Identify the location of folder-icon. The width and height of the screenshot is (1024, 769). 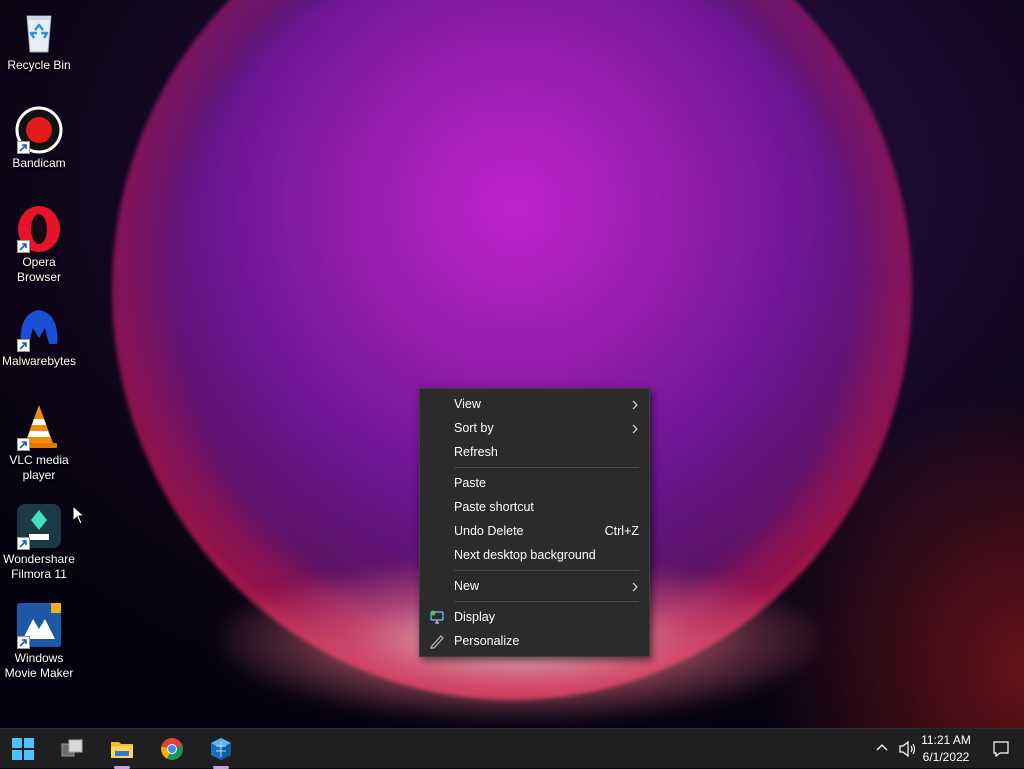
(122, 750).